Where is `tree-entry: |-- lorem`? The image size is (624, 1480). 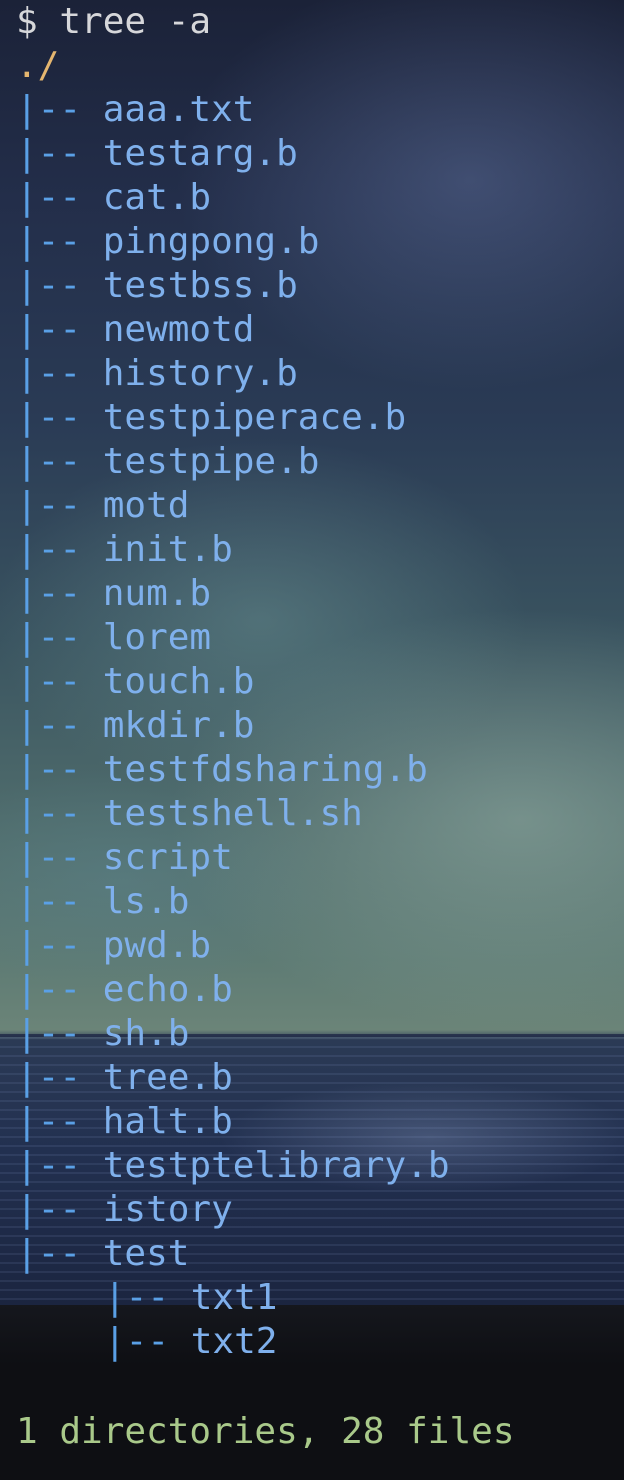 tree-entry: |-- lorem is located at coordinates (113, 638).